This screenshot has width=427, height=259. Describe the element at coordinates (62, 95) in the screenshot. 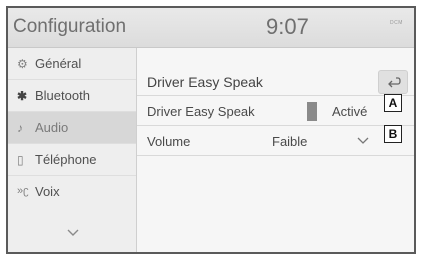

I see `sidebar-item-label: Bluetooth` at that location.